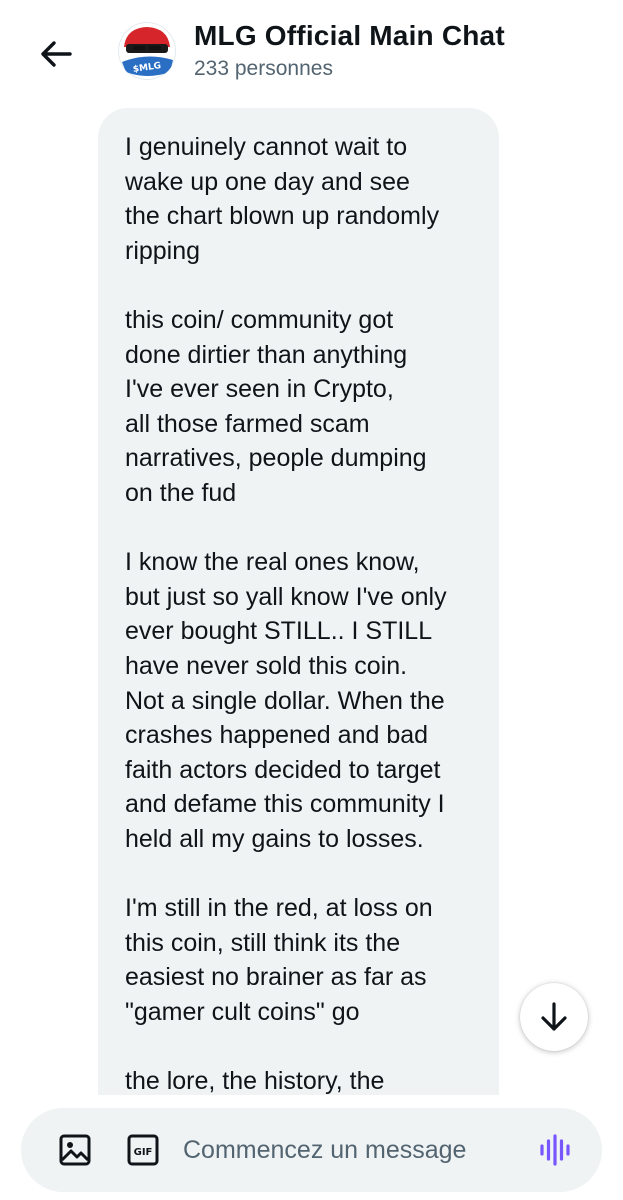 The width and height of the screenshot is (623, 1200). Describe the element at coordinates (266, 354) in the screenshot. I see `message-line: done dirtier than anything` at that location.